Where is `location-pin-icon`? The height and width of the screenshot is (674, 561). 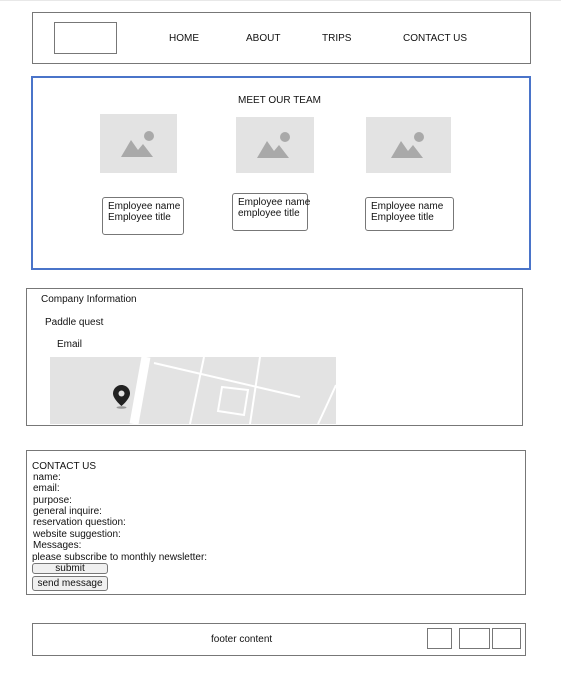
location-pin-icon is located at coordinates (121, 397).